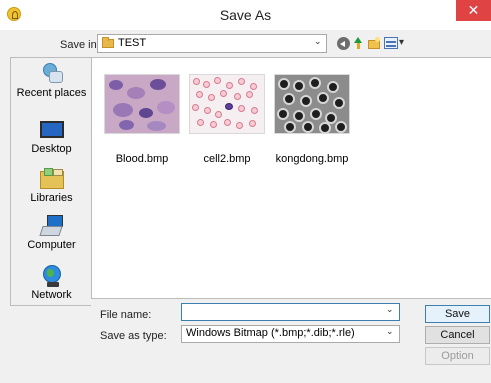  I want to click on up-folder-icon, so click(358, 43).